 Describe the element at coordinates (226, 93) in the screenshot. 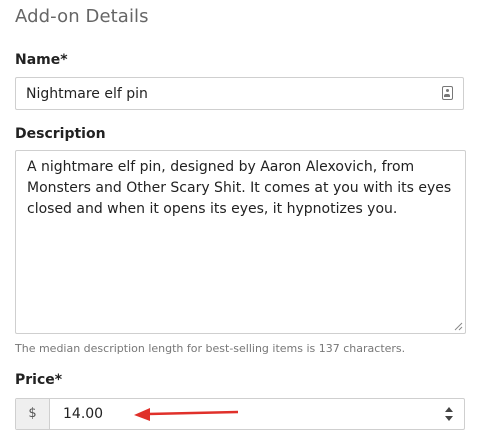

I see `name-input` at that location.